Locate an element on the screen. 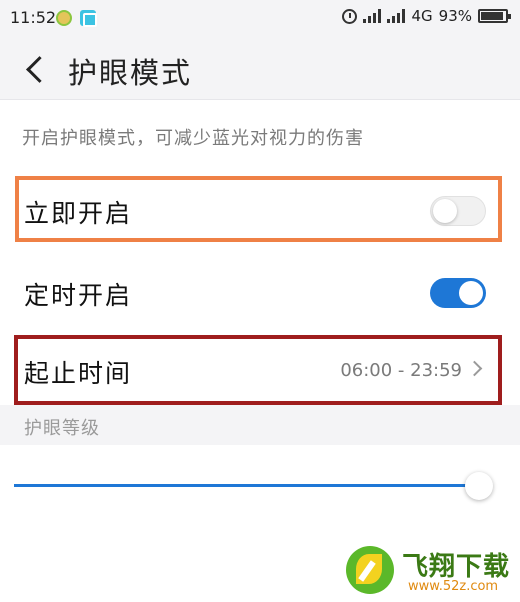 The height and width of the screenshot is (602, 520). app-notification-icon is located at coordinates (64, 18).